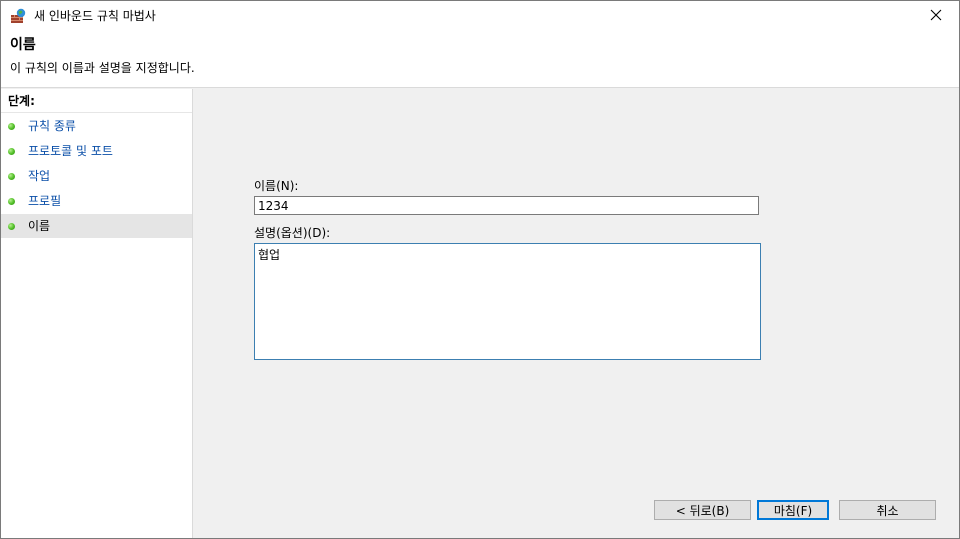 Image resolution: width=960 pixels, height=539 pixels. Describe the element at coordinates (793, 510) in the screenshot. I see `finish-button: 마침(F)` at that location.